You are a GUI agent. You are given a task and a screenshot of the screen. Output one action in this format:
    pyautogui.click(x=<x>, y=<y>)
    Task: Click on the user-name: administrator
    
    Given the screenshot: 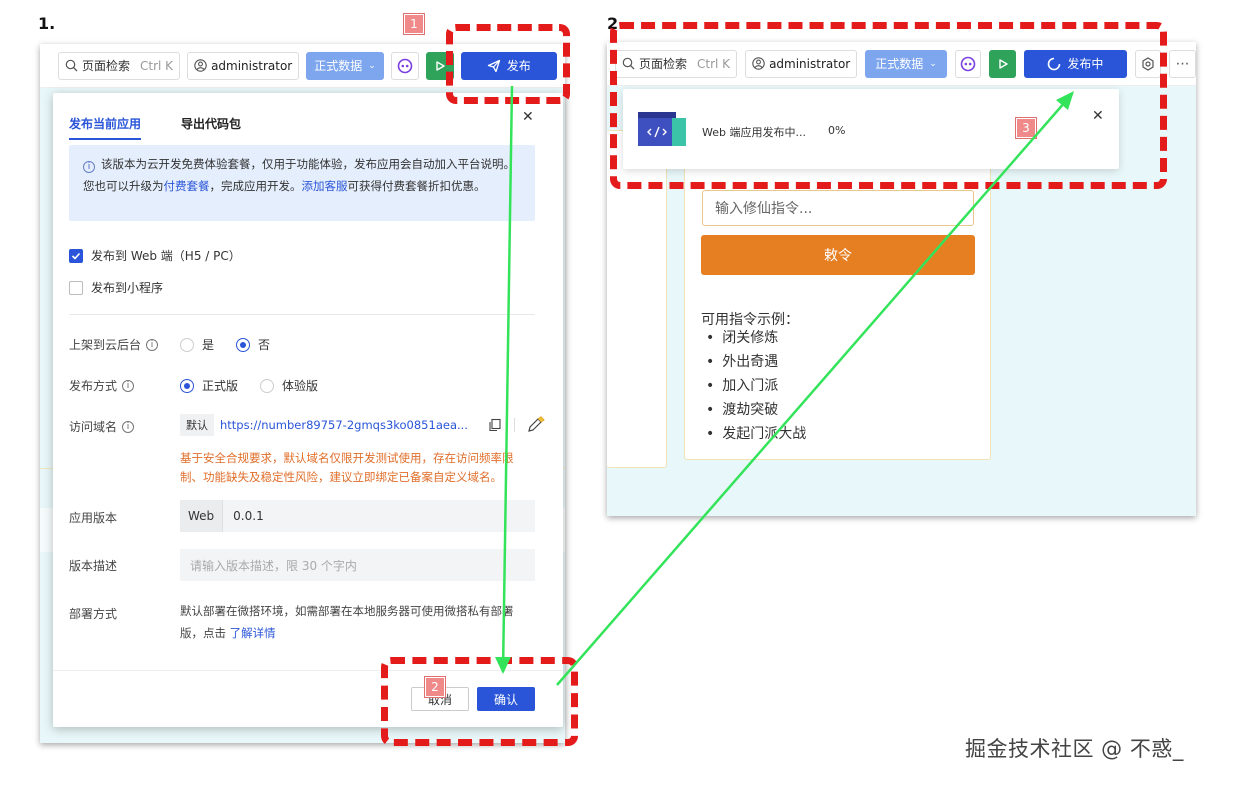 What is the action you would take?
    pyautogui.click(x=252, y=65)
    